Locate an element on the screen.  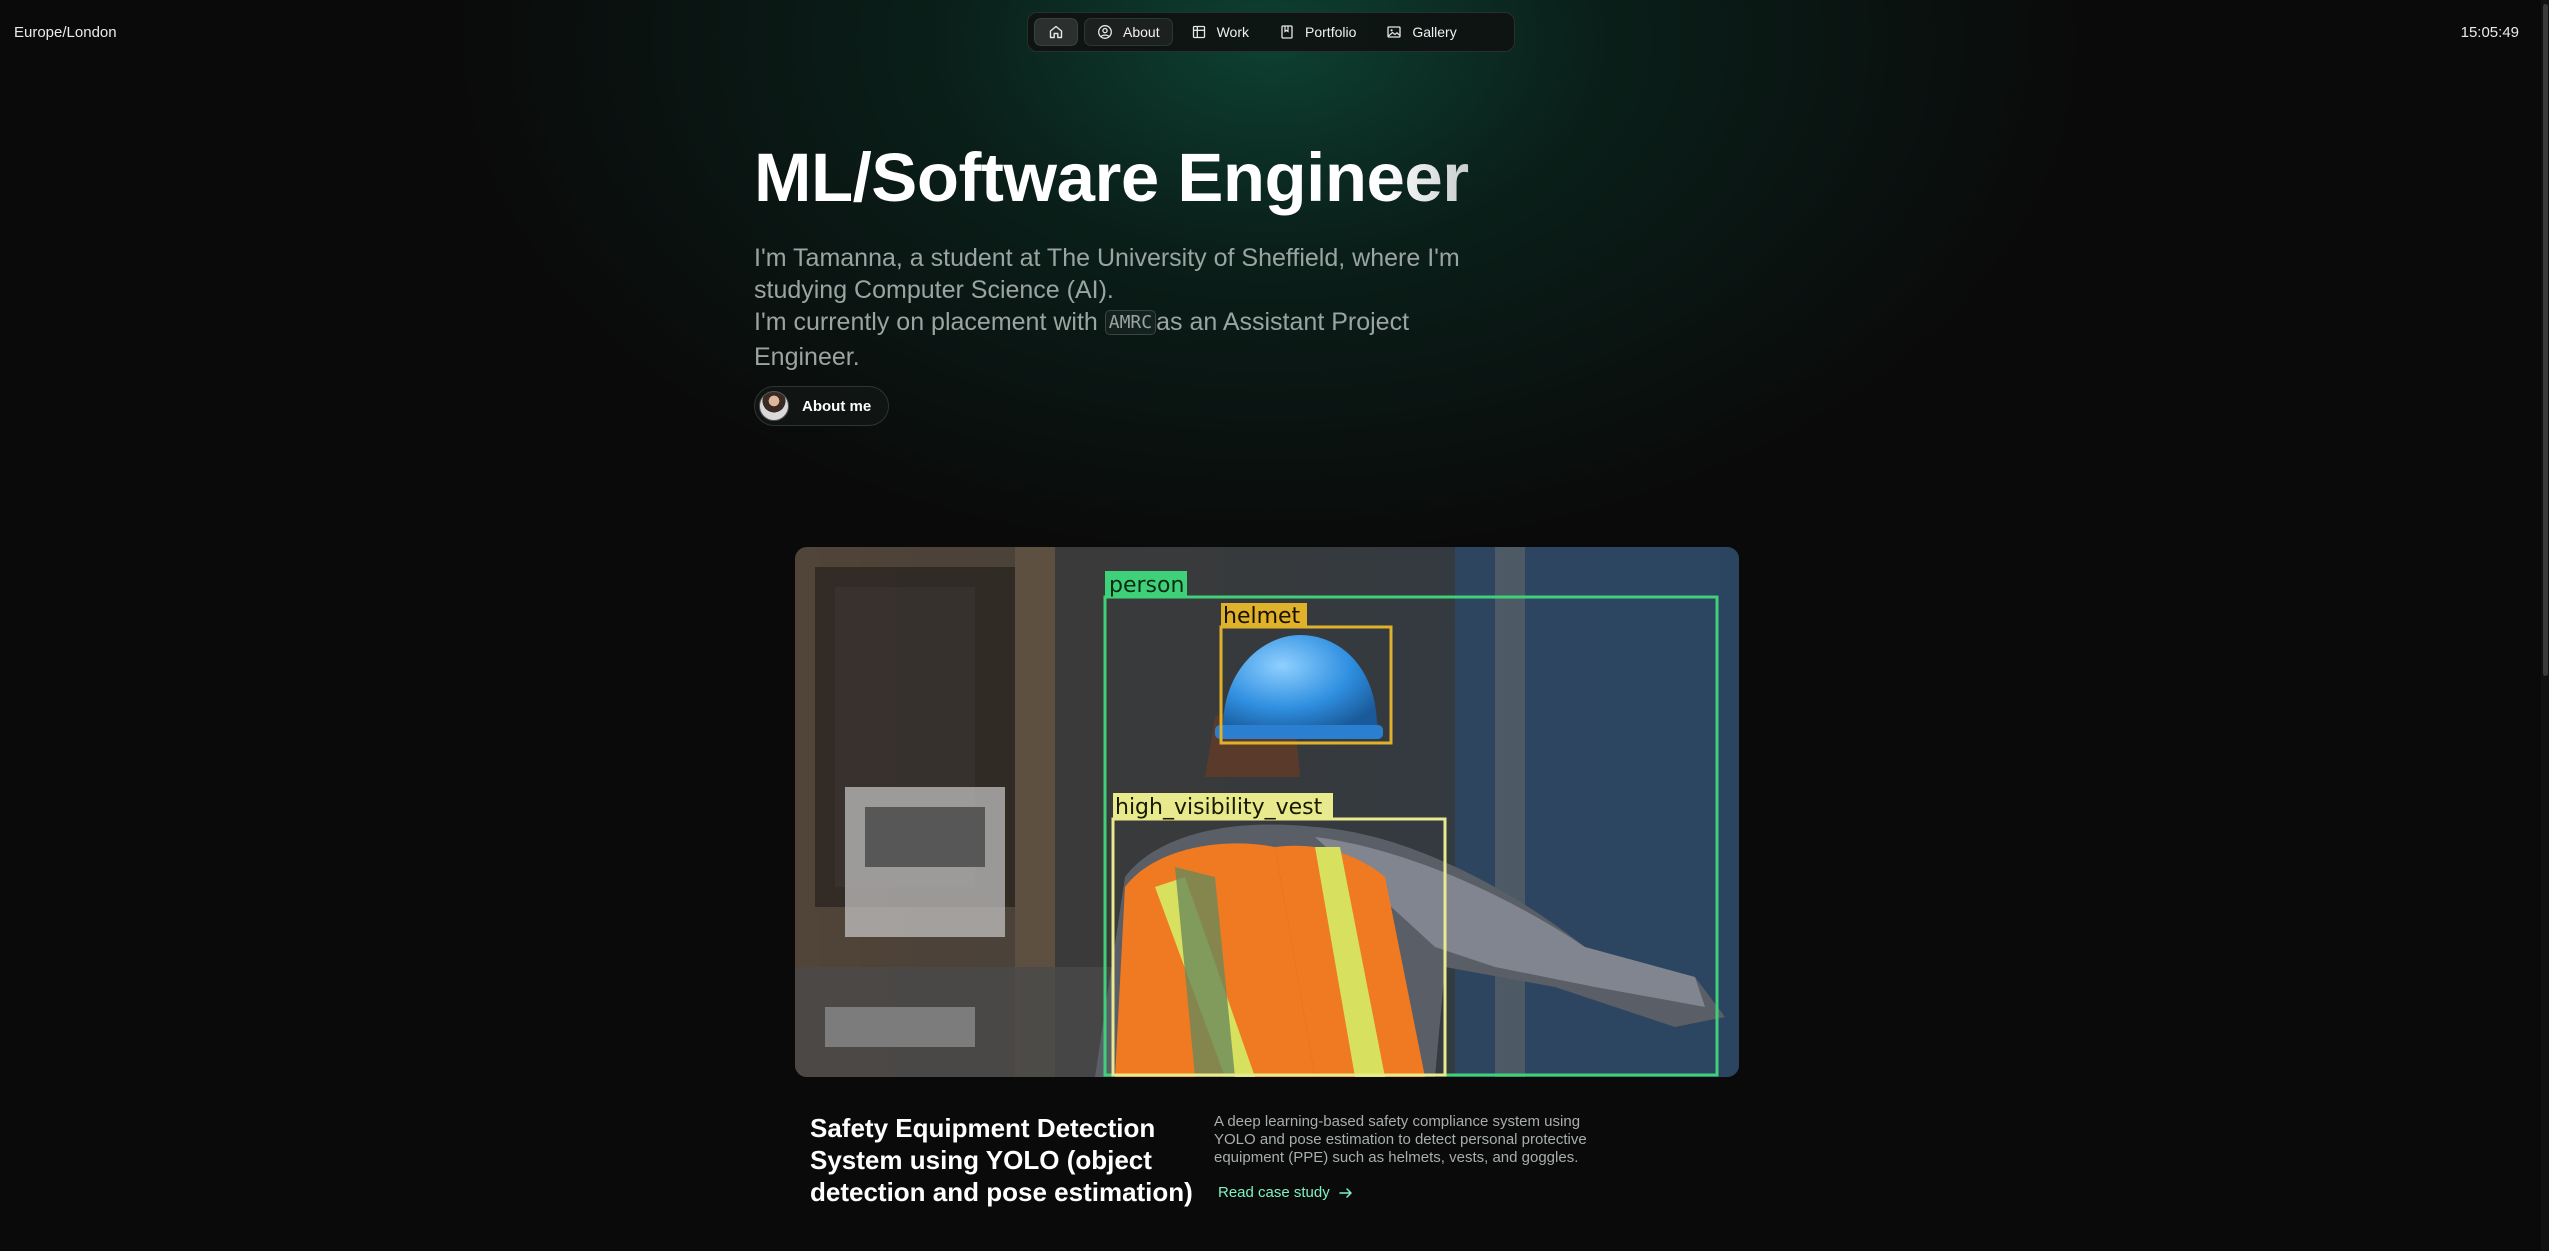
home-icon is located at coordinates (1056, 32).